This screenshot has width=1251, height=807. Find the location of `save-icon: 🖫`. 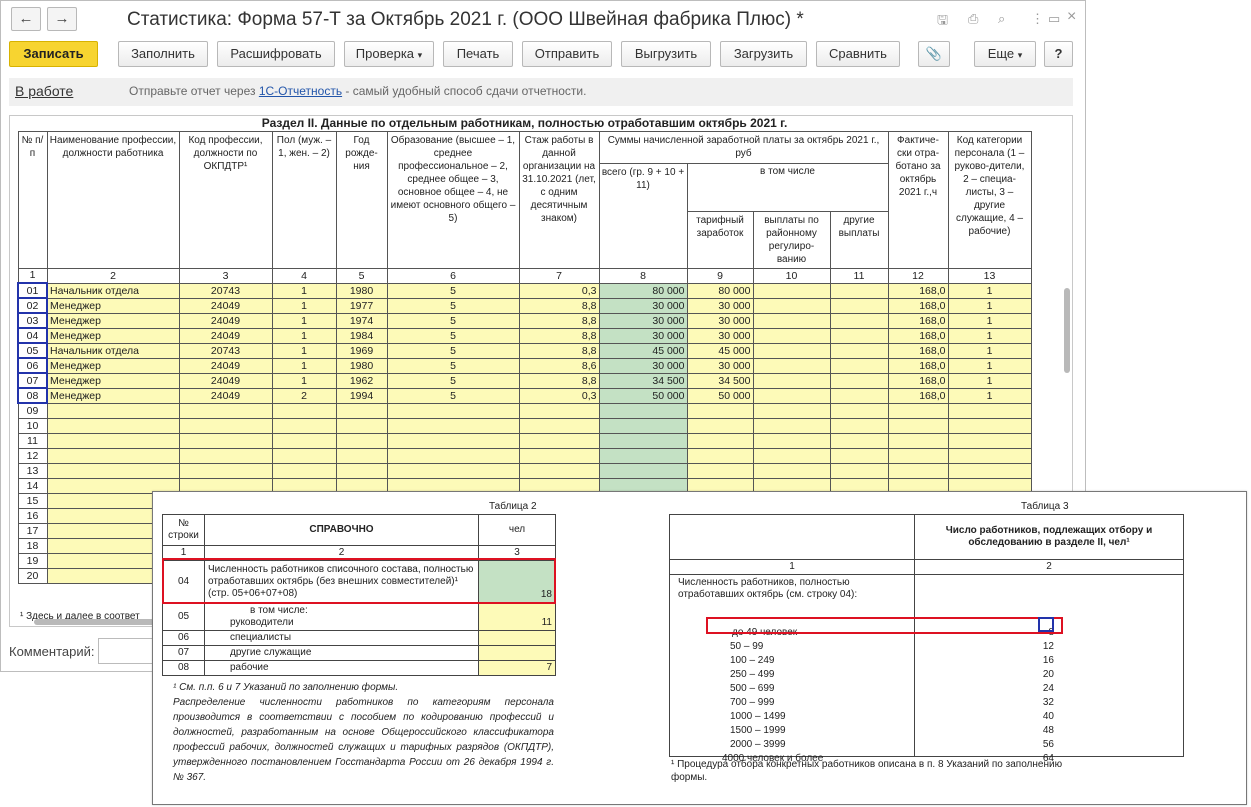

save-icon: 🖫 is located at coordinates (942, 22).